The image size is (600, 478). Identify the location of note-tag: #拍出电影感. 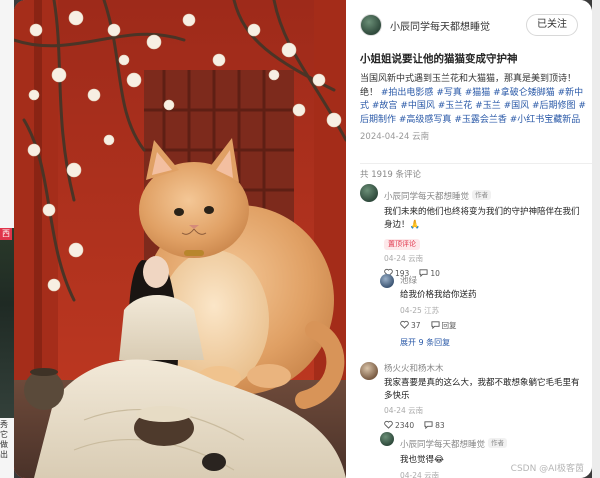
(407, 93).